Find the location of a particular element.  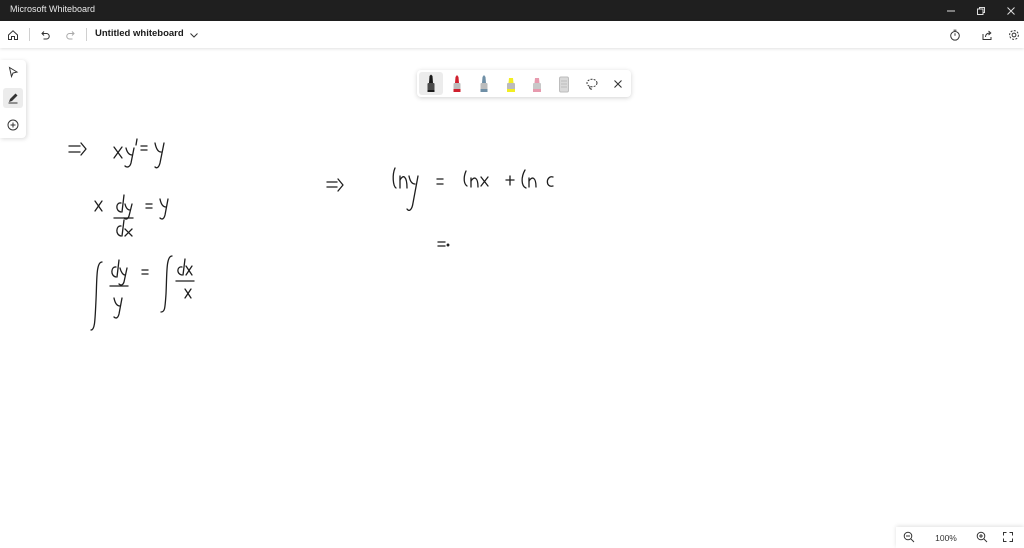

timer-icon is located at coordinates (955, 35).